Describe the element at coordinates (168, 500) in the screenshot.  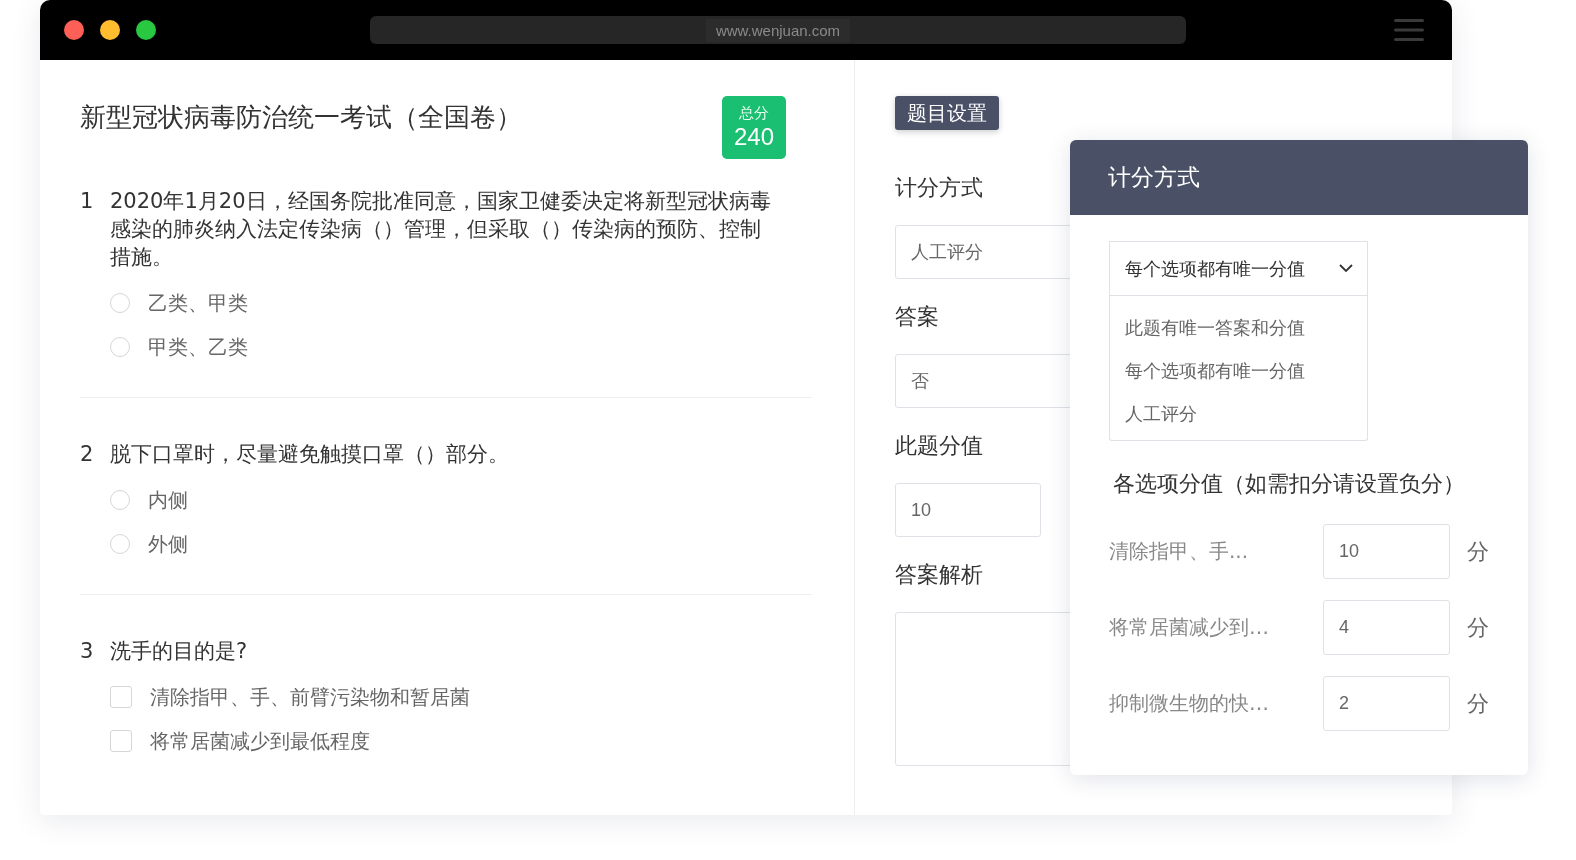
I see `option-label: 内侧` at that location.